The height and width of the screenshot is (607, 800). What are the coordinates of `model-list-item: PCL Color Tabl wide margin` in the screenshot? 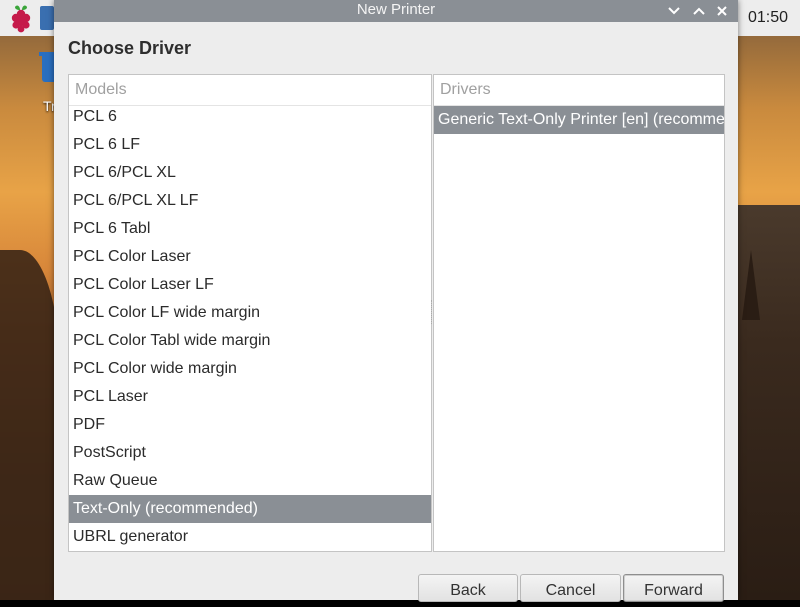 It's located at (250, 341).